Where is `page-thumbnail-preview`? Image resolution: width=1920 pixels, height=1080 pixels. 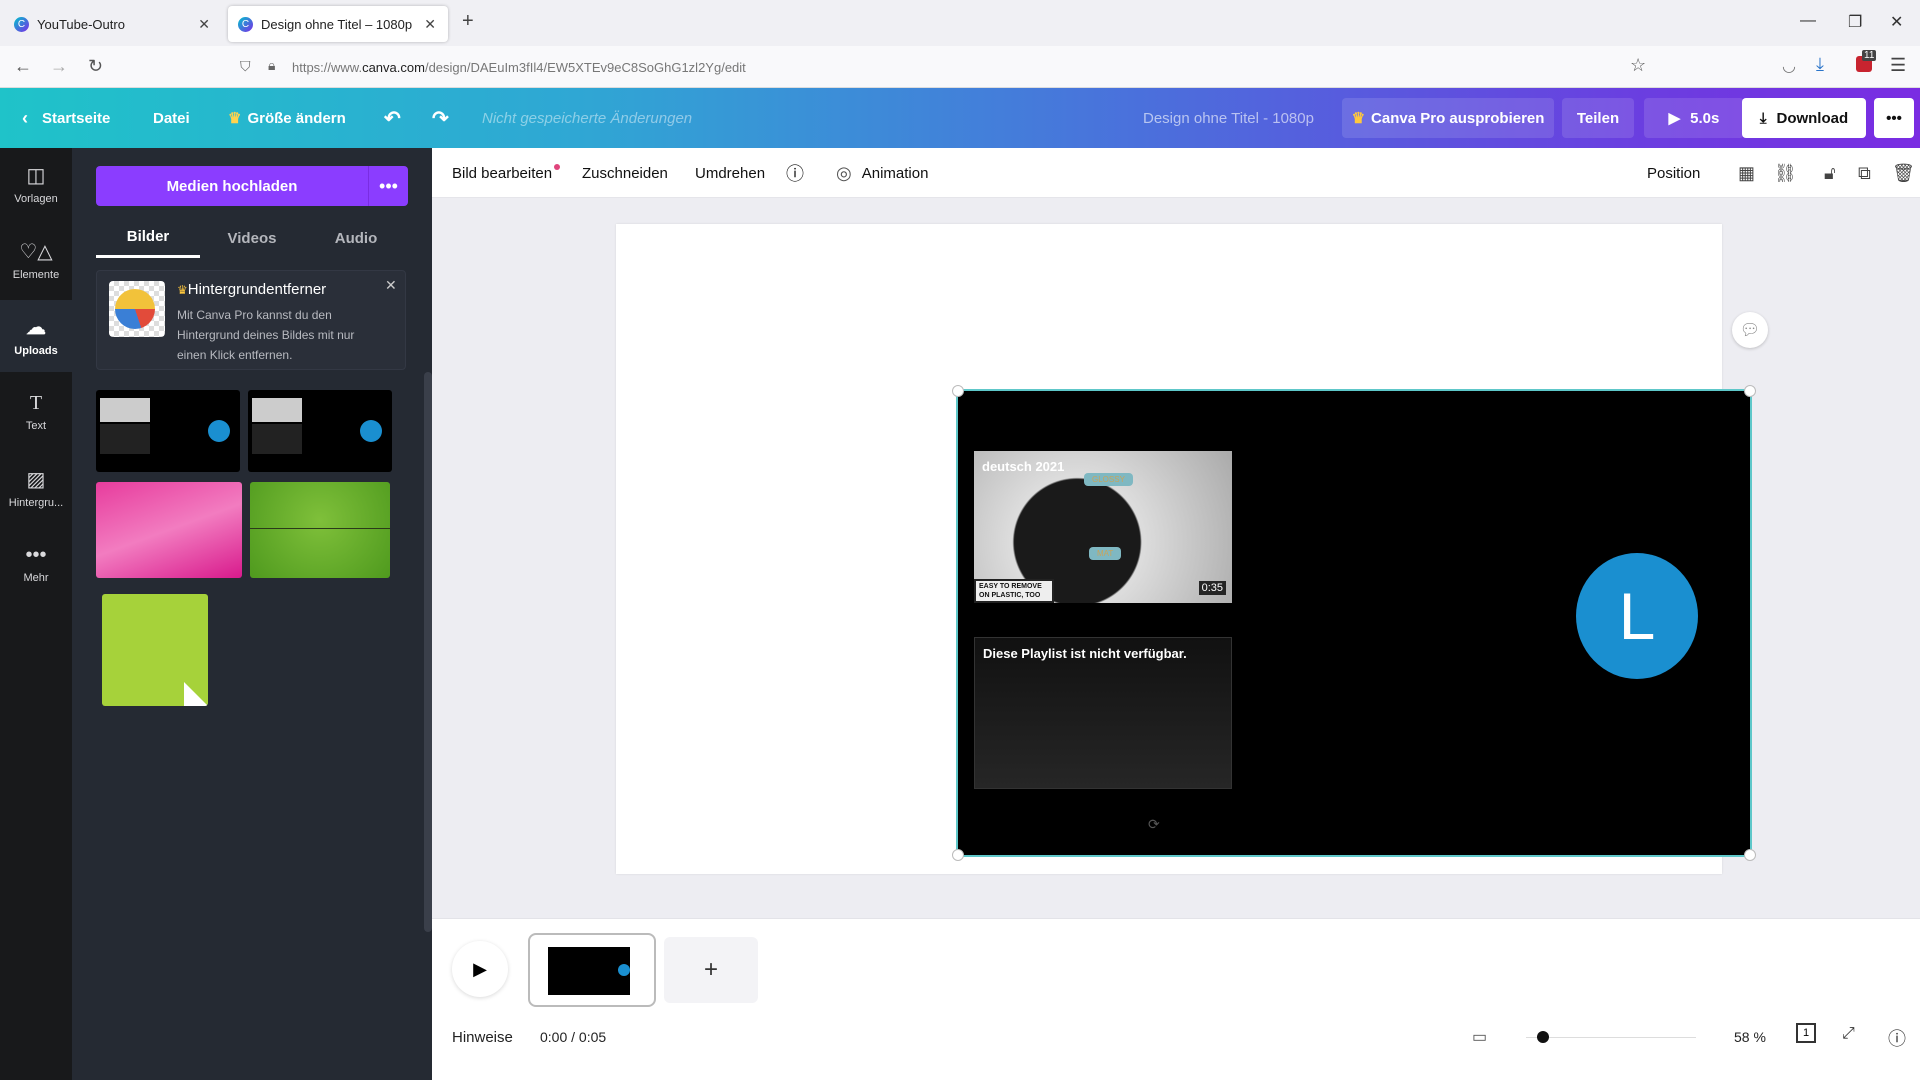 page-thumbnail-preview is located at coordinates (589, 971).